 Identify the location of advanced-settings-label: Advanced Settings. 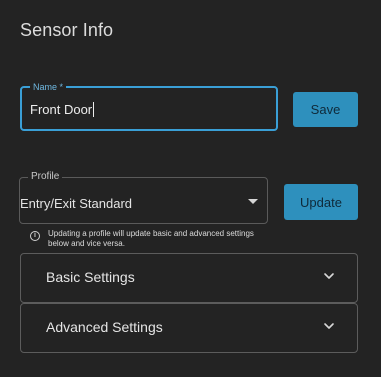
(104, 327).